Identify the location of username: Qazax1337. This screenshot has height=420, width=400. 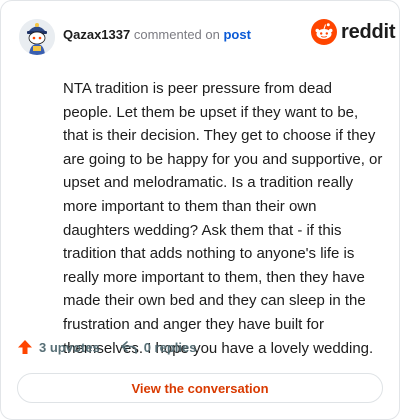
(96, 34).